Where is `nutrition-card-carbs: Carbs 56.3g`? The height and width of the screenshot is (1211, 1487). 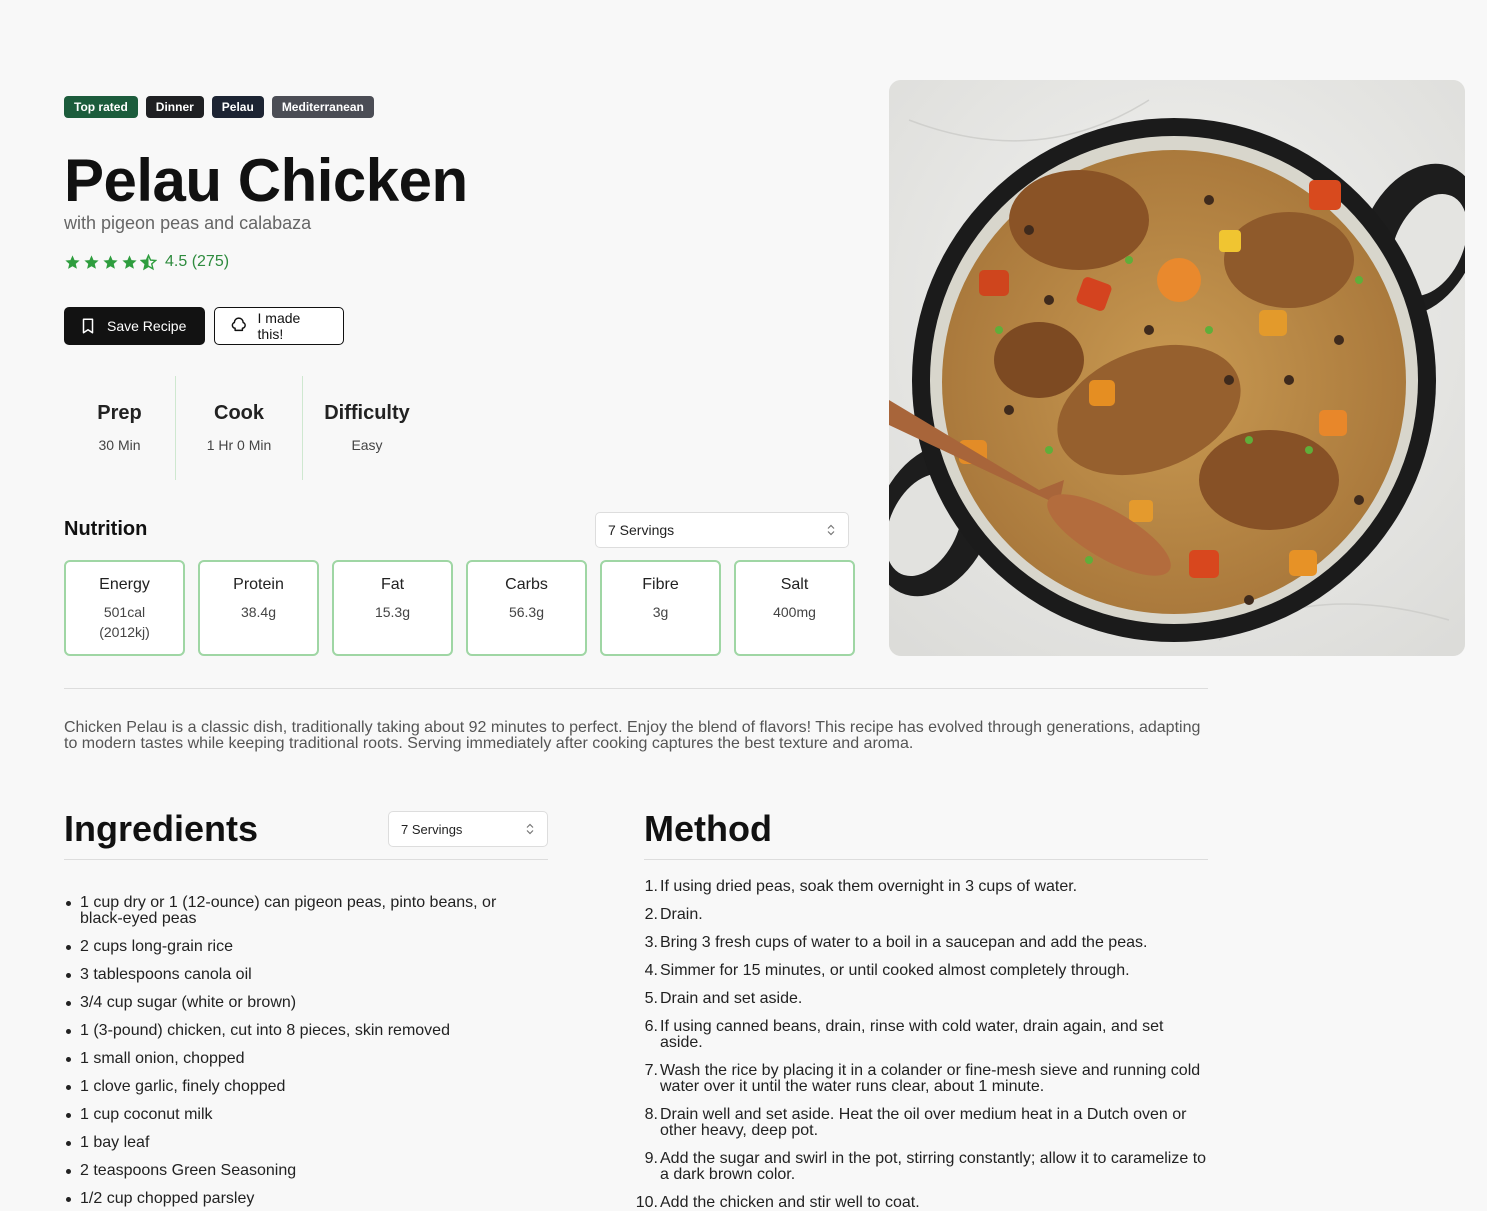
nutrition-card-carbs: Carbs 56.3g is located at coordinates (526, 608).